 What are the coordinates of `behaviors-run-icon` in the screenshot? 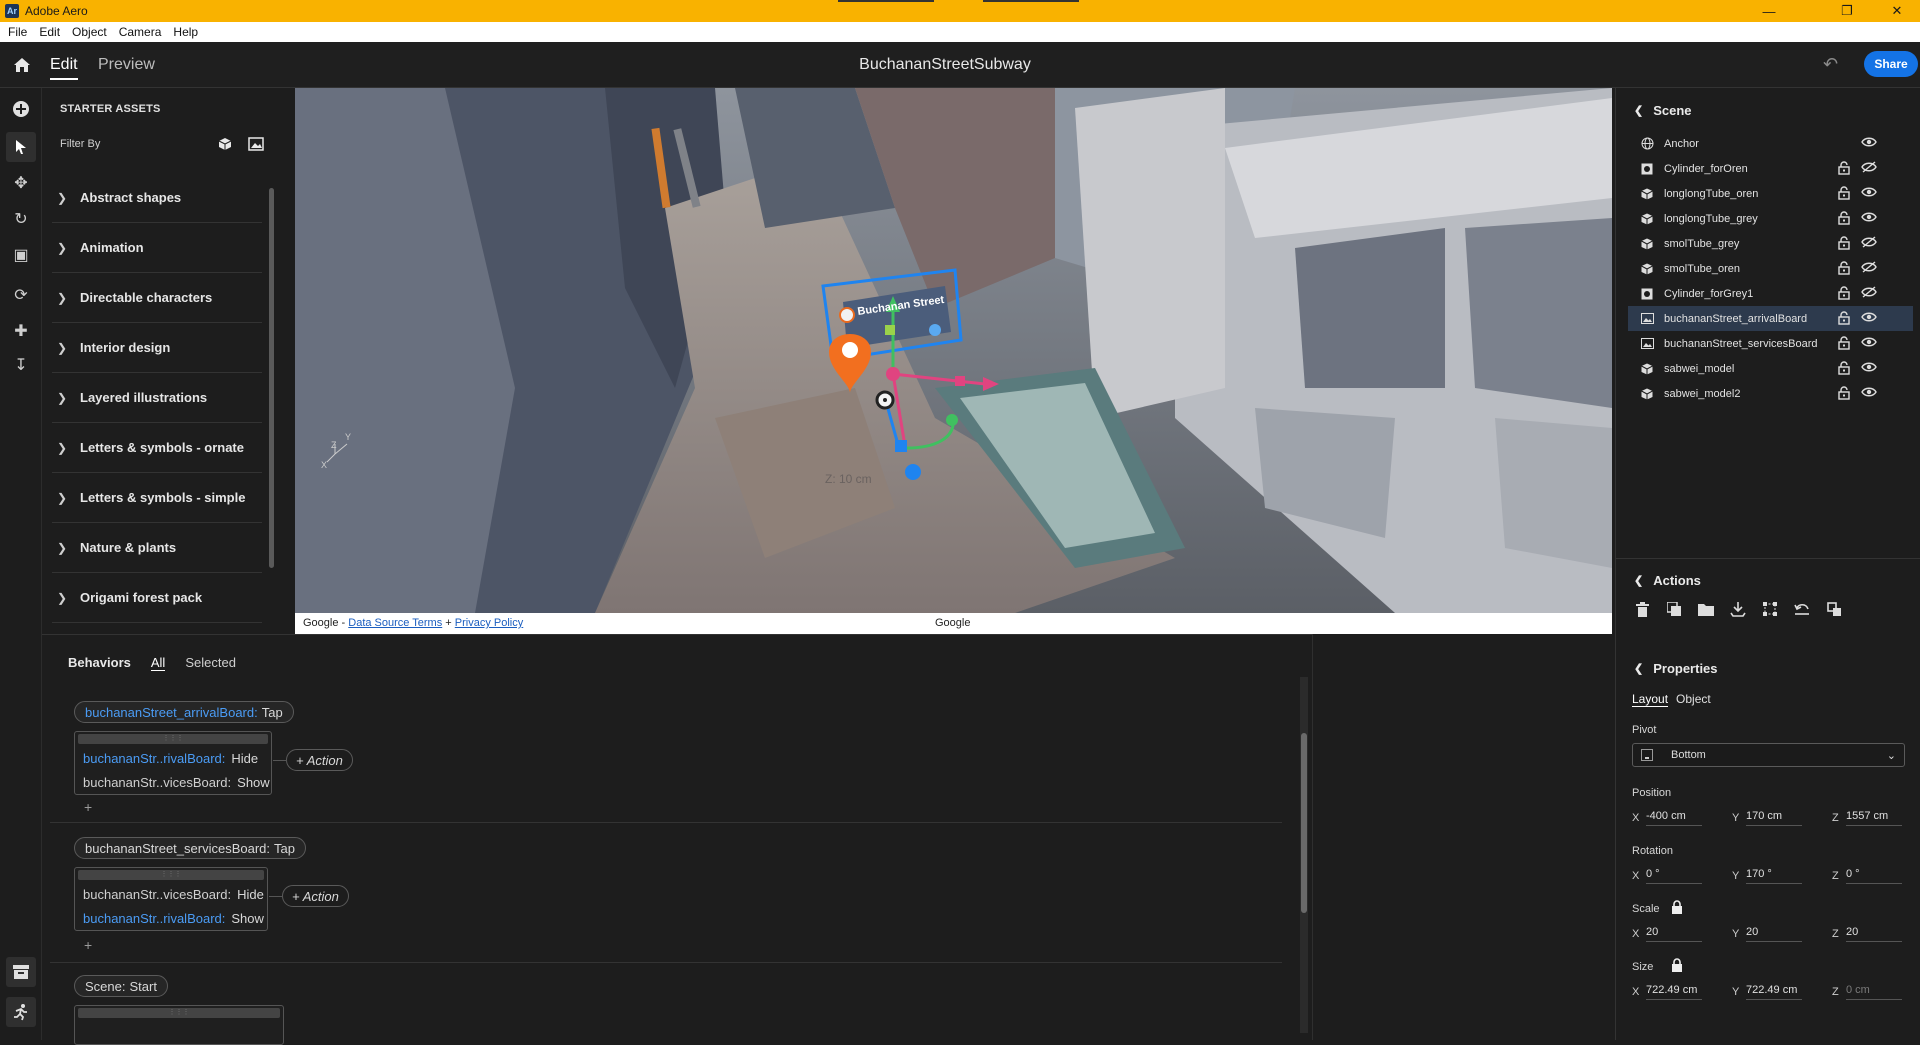 It's located at (21, 1012).